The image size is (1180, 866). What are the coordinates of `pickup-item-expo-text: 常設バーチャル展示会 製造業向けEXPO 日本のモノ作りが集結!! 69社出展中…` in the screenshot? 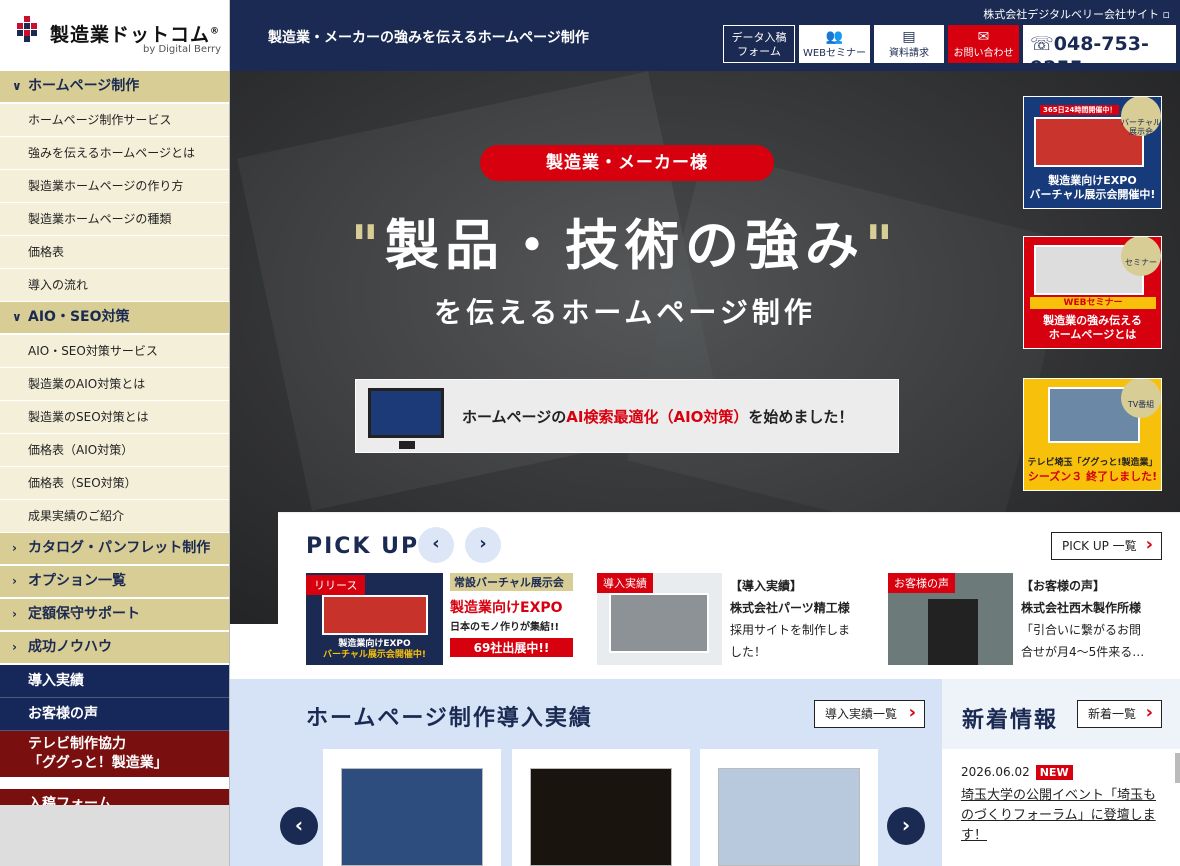 It's located at (511, 619).